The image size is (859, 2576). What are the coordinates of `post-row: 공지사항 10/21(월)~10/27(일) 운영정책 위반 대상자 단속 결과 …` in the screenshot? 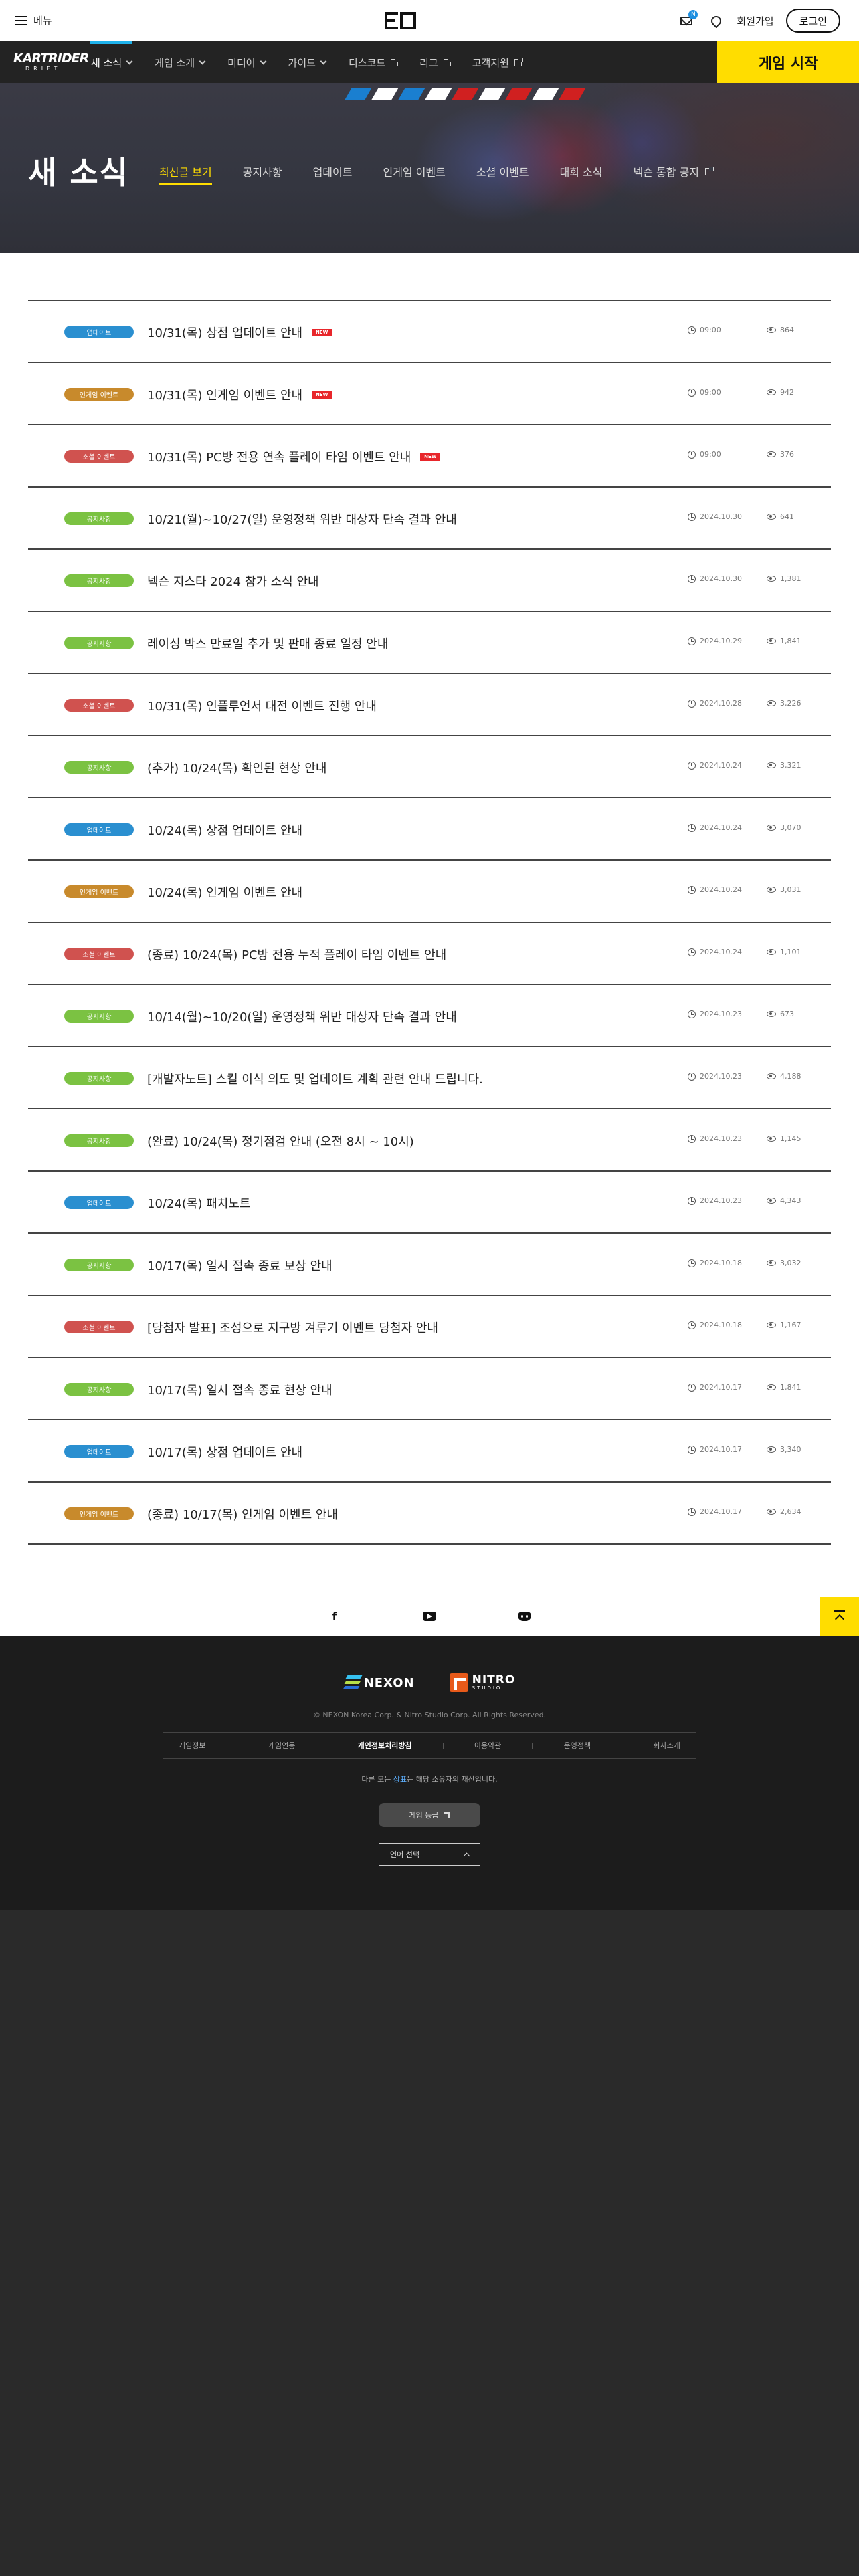 It's located at (429, 519).